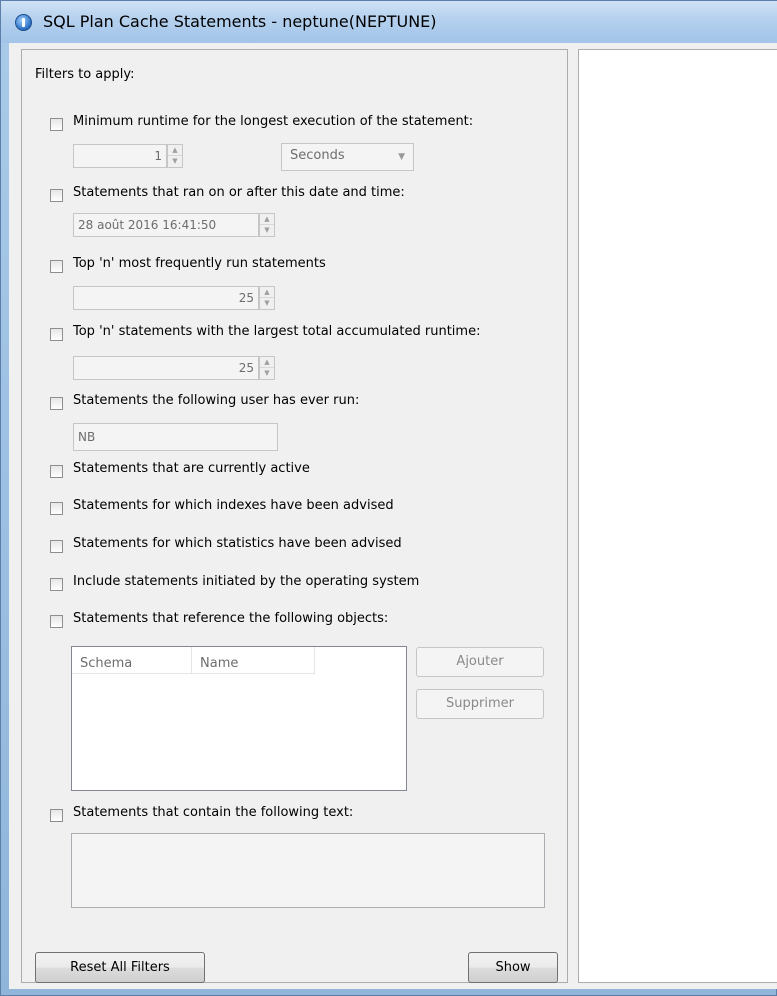 Image resolution: width=777 pixels, height=996 pixels. Describe the element at coordinates (191, 468) in the screenshot. I see `currently-active-label: Statements that are currently active` at that location.